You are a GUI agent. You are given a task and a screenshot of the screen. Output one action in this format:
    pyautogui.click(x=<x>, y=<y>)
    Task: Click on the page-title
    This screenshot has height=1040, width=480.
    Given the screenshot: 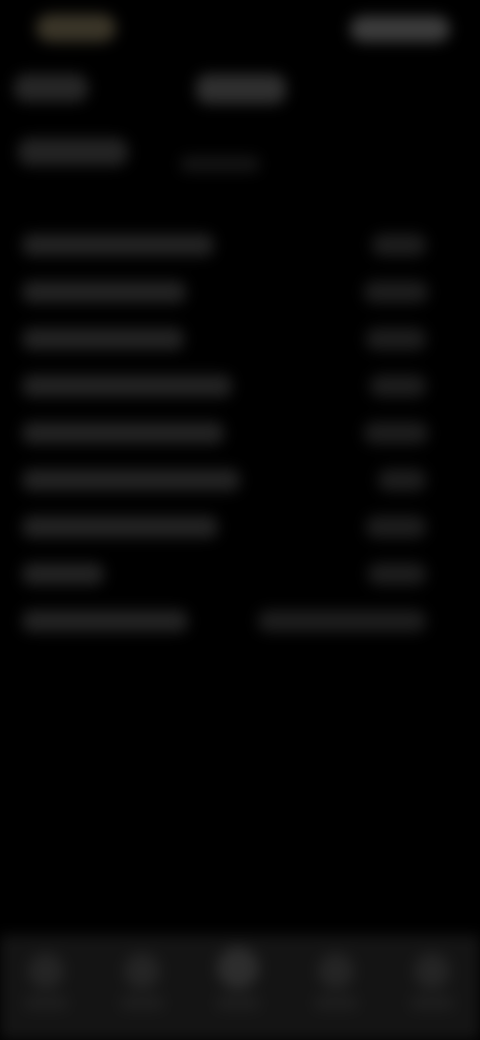 What is the action you would take?
    pyautogui.click(x=241, y=89)
    